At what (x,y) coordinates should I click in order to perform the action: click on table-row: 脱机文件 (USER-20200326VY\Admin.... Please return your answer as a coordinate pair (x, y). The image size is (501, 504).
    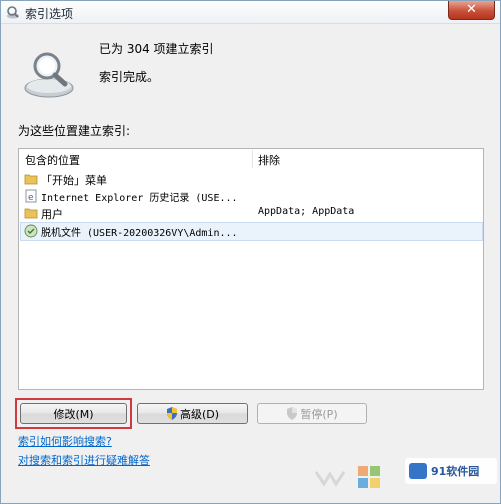
    Looking at the image, I should click on (251, 231).